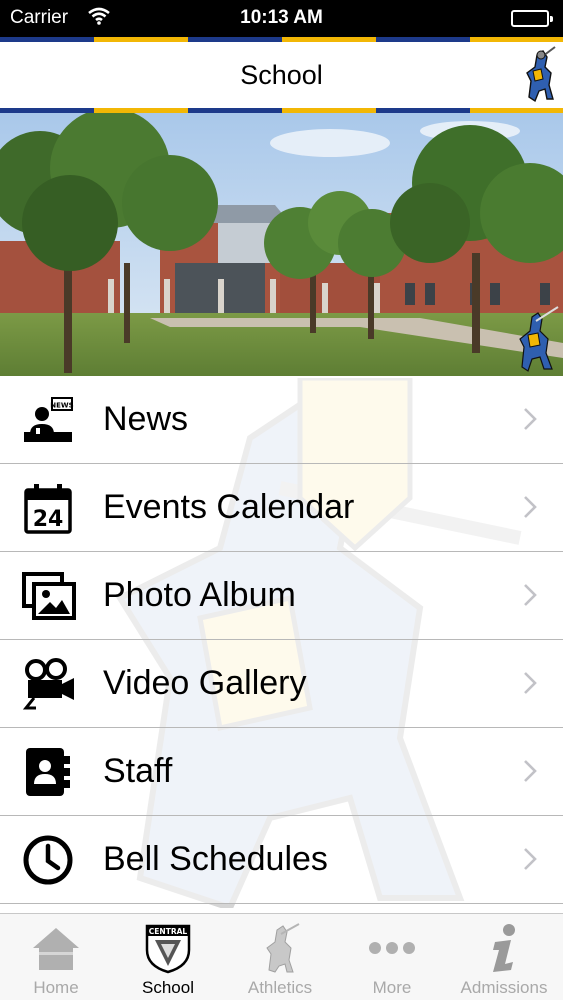 Image resolution: width=563 pixels, height=1000 pixels. What do you see at coordinates (392, 948) in the screenshot?
I see `more-dots-icon` at bounding box center [392, 948].